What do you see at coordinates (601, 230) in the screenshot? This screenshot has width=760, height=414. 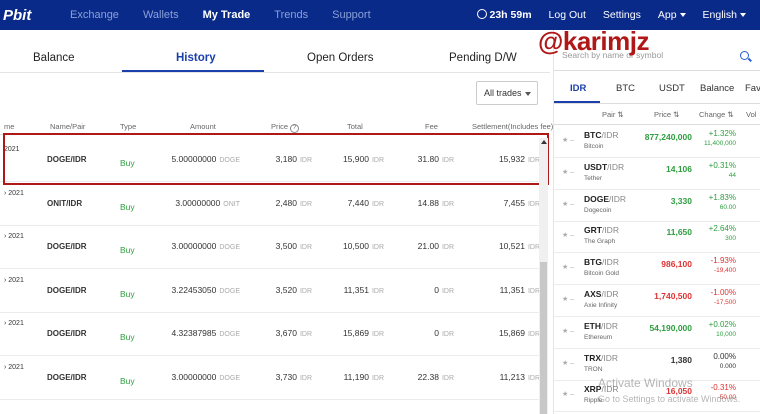 I see `market-pair: GRT/IDR` at bounding box center [601, 230].